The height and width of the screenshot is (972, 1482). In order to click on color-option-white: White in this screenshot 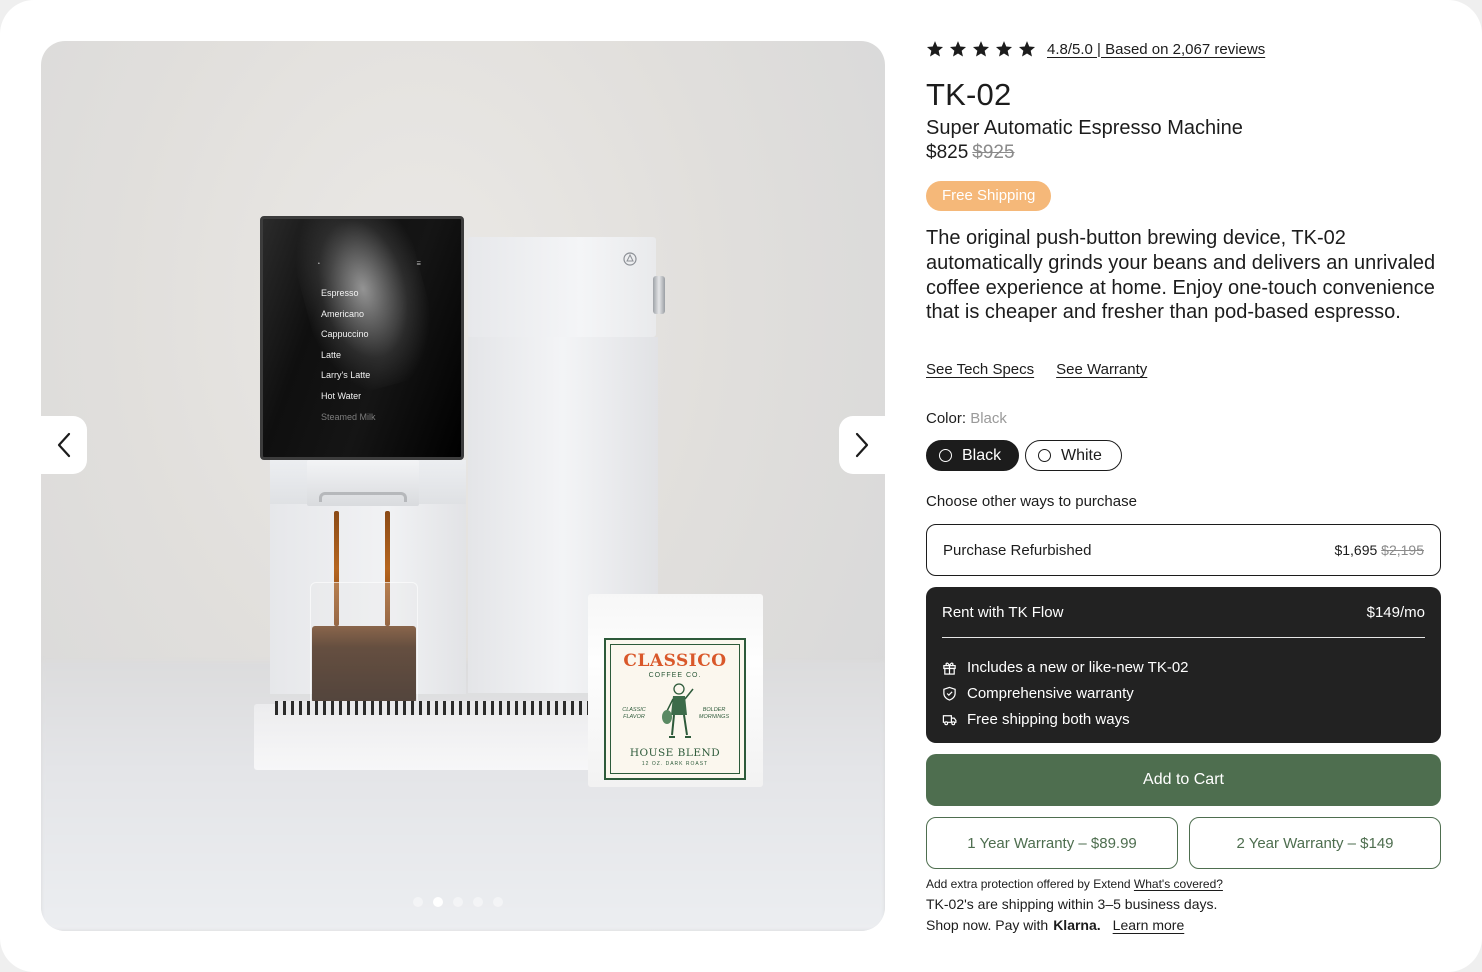, I will do `click(1073, 455)`.